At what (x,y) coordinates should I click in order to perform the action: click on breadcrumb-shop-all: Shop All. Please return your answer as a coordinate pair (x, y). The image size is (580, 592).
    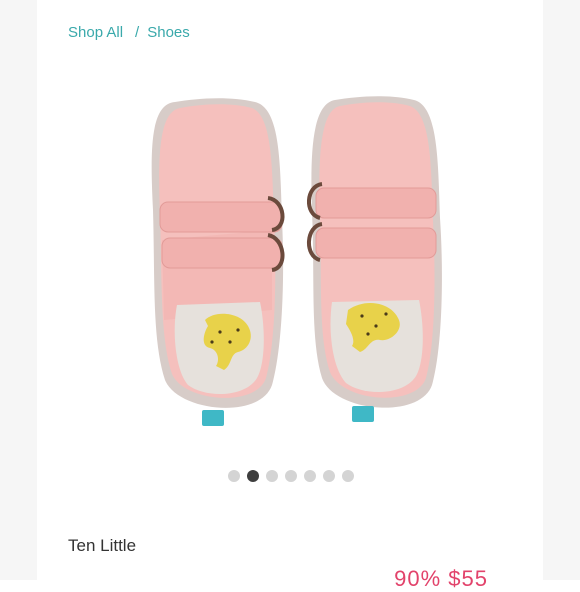
    Looking at the image, I should click on (95, 32).